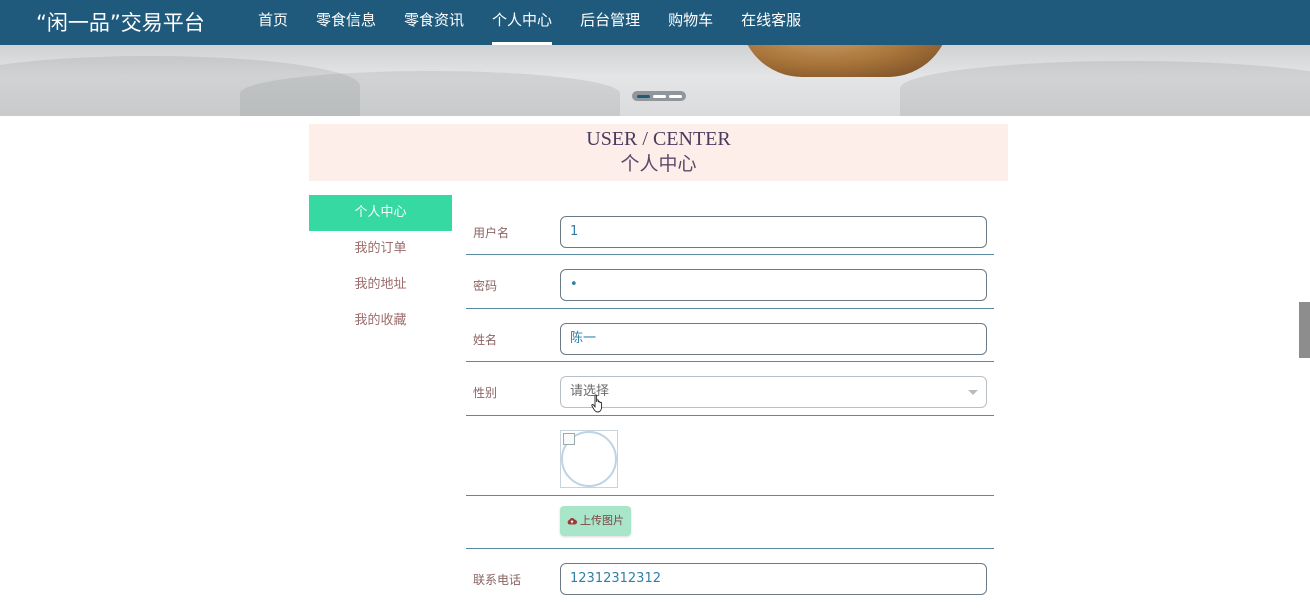  I want to click on nav-user-center: 个人中心, so click(522, 22).